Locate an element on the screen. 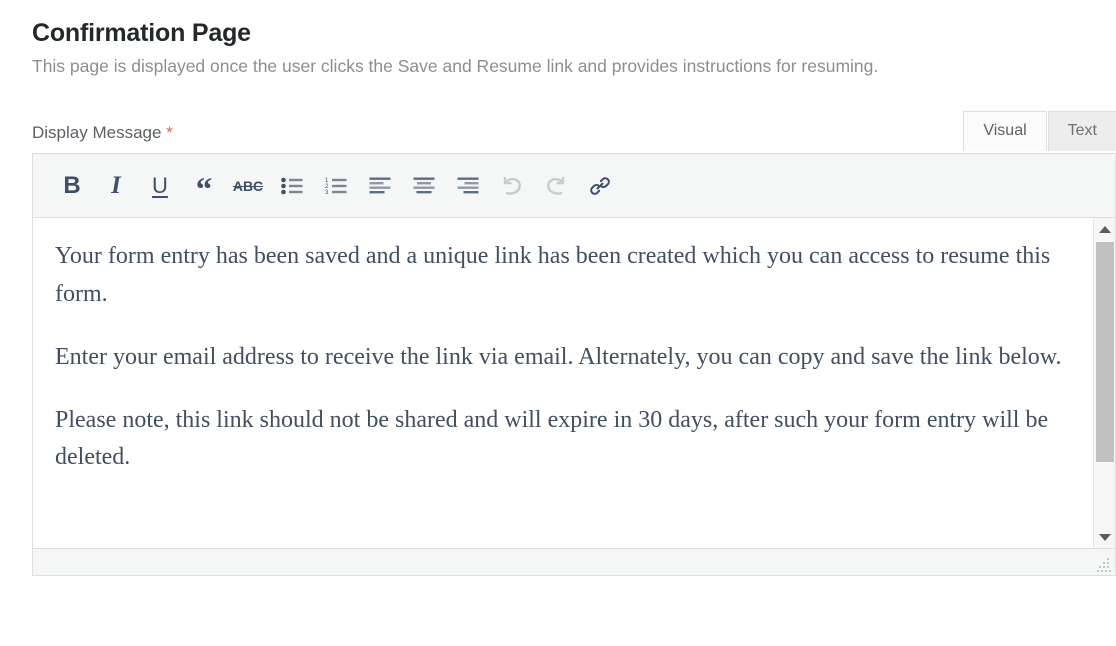 This screenshot has width=1116, height=646. strikethrough-glyph: ABC is located at coordinates (248, 185).